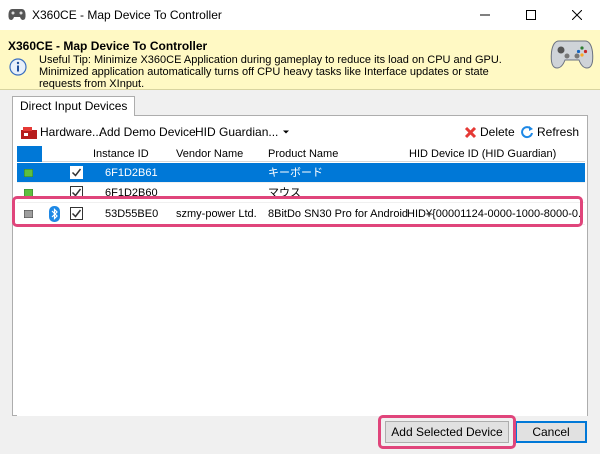 This screenshot has height=454, width=600. I want to click on add-demo-label: Add Demo Device, so click(147, 132).